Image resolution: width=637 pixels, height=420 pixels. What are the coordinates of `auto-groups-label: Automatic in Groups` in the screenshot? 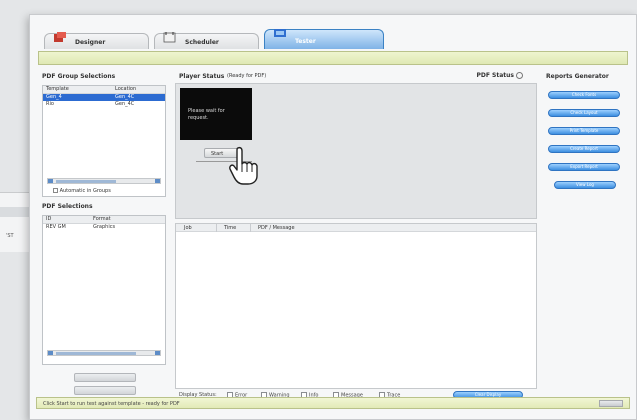 It's located at (85, 191).